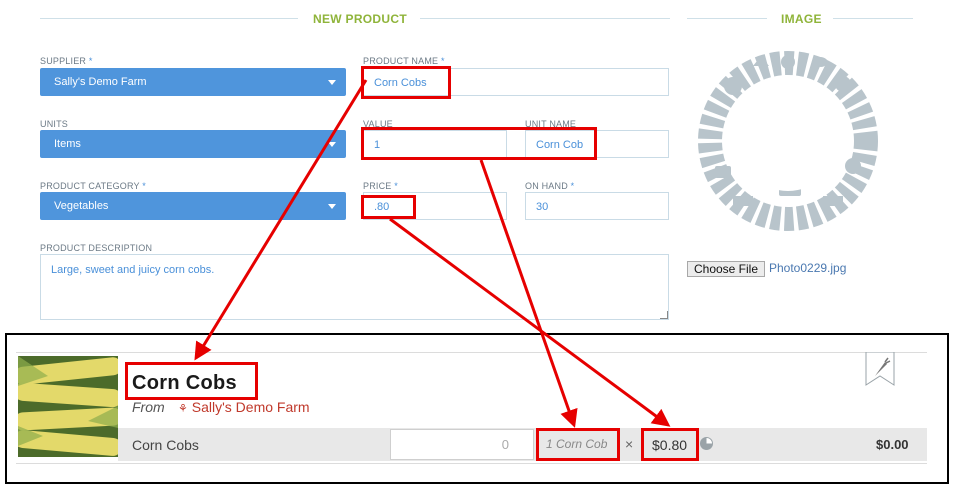 The image size is (954, 496). Describe the element at coordinates (388, 207) in the screenshot. I see `annotation-box-price` at that location.